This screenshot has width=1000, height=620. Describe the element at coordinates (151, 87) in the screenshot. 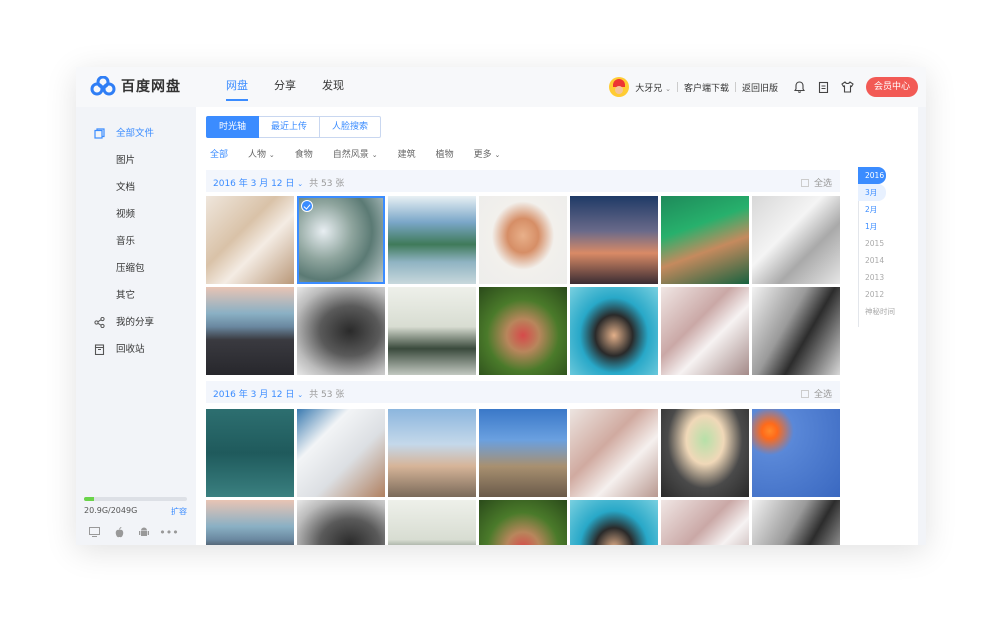

I see `app-title: 百度网盘` at that location.